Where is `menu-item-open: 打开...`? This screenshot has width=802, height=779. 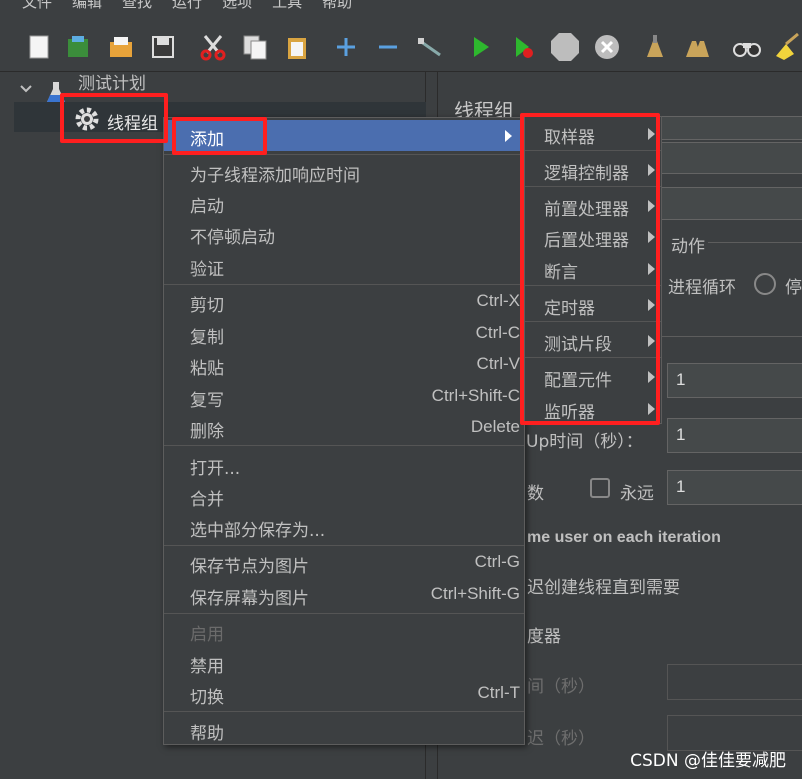
menu-item-open: 打开... is located at coordinates (344, 464).